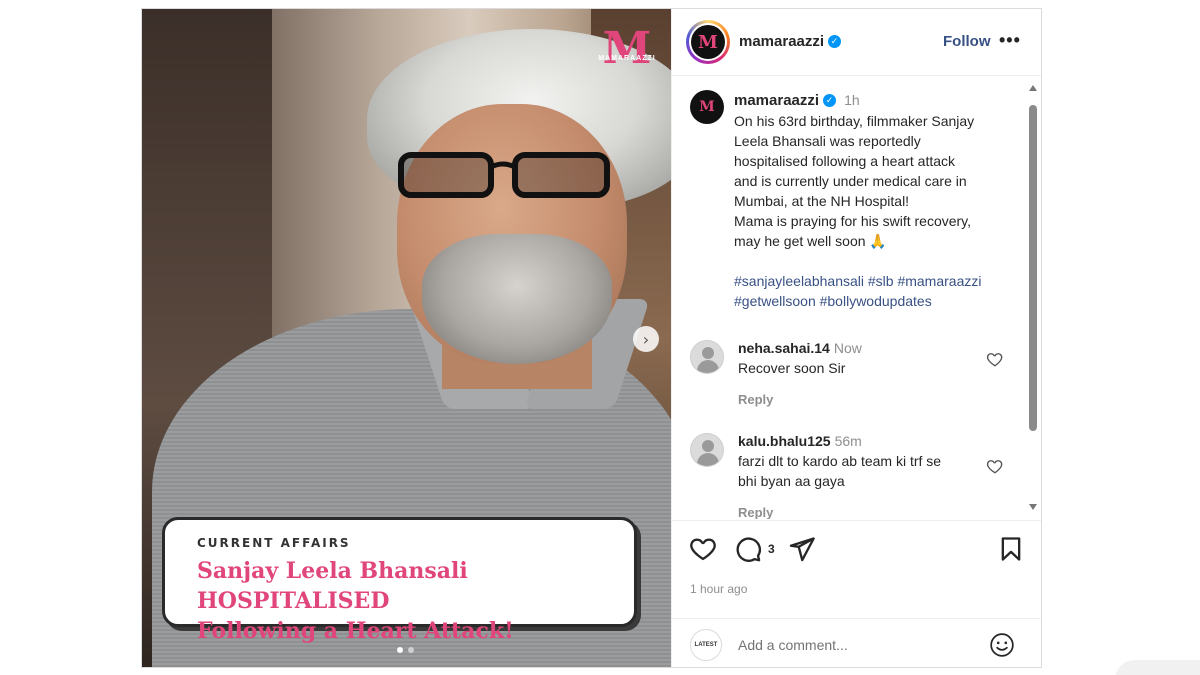 Image resolution: width=1200 pixels, height=675 pixels. I want to click on caption-headline-line-1: Sanjay Leela Bhansali HOSPITALISED, so click(332, 586).